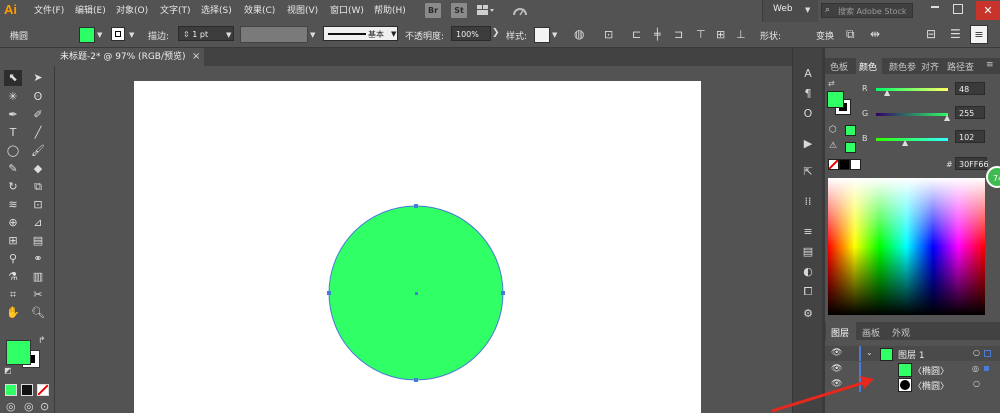  What do you see at coordinates (808, 172) in the screenshot?
I see `export-icon: ⇱` at bounding box center [808, 172].